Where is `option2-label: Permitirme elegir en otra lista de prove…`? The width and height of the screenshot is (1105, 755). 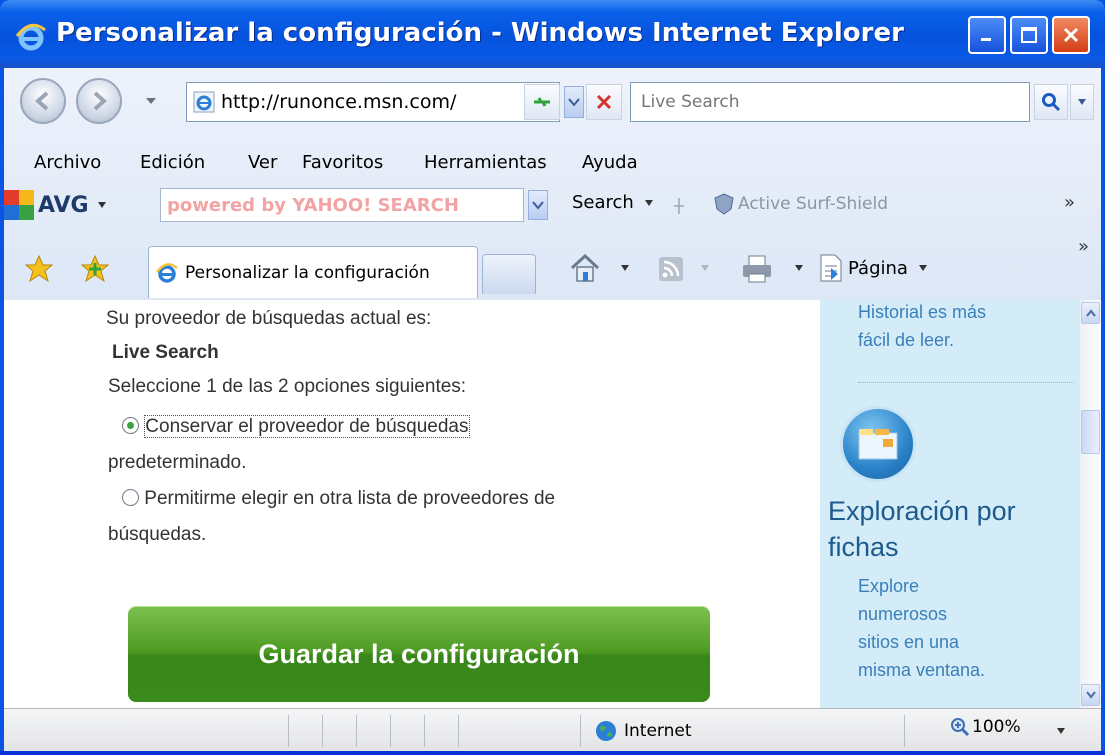
option2-label: Permitirme elegir en otra lista de prove… is located at coordinates (350, 498).